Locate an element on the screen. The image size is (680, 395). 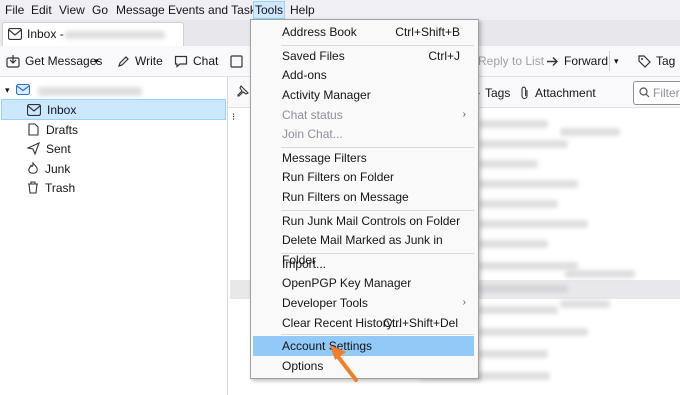
pencil-icon is located at coordinates (123, 61).